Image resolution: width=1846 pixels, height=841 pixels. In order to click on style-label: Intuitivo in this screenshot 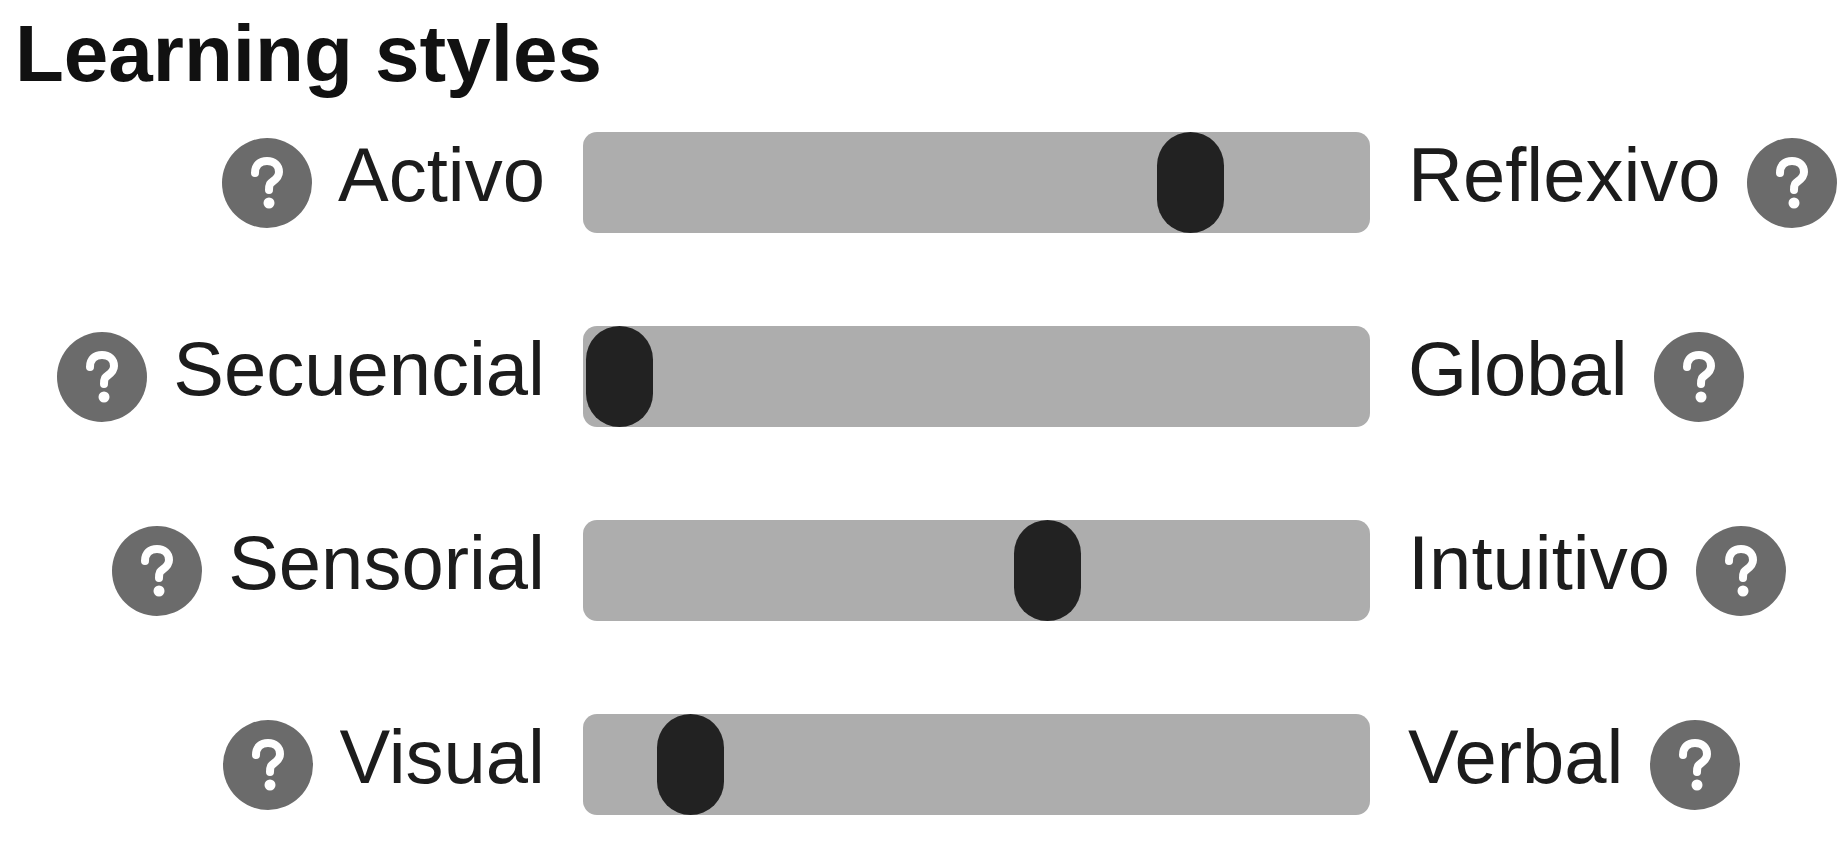, I will do `click(1539, 562)`.